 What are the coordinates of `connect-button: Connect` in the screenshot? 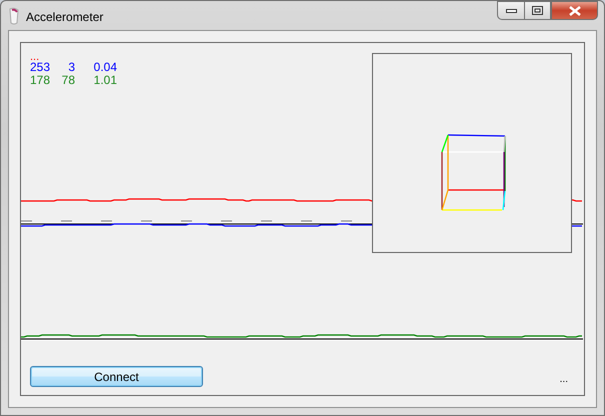 It's located at (116, 376).